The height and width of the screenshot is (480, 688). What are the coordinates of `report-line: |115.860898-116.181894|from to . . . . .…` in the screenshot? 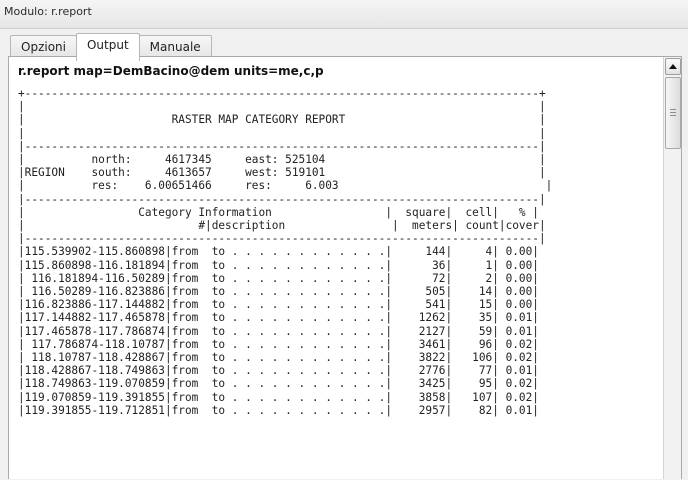 It's located at (278, 265).